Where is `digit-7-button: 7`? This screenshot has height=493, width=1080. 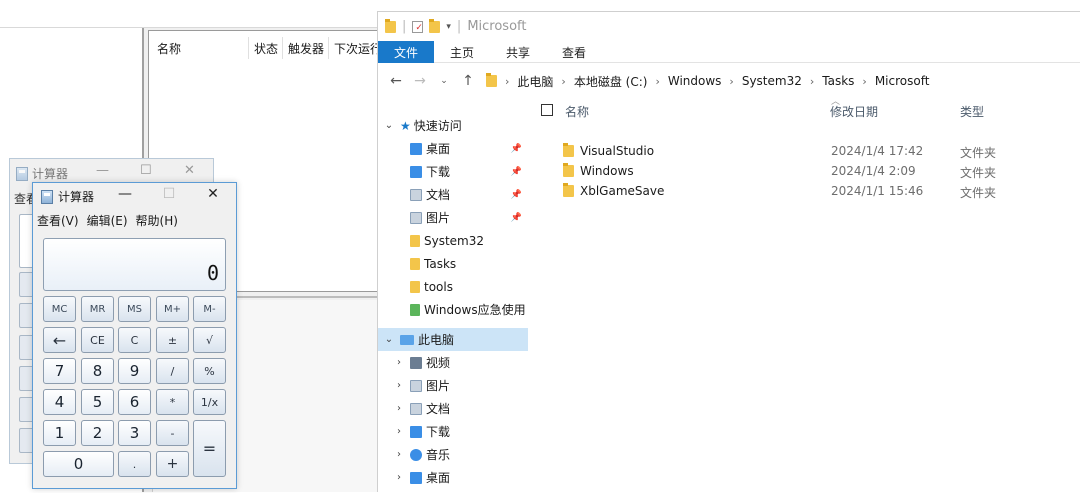
digit-7-button: 7 is located at coordinates (59, 371).